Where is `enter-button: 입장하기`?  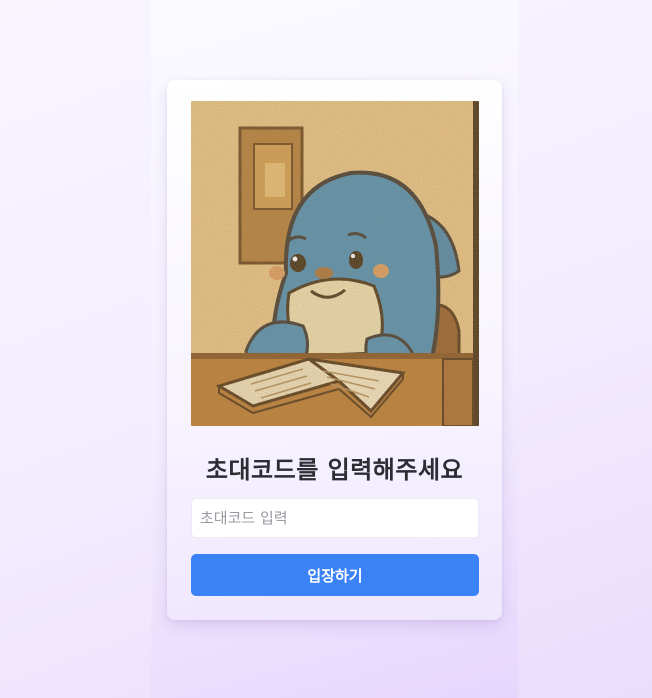 enter-button: 입장하기 is located at coordinates (335, 575).